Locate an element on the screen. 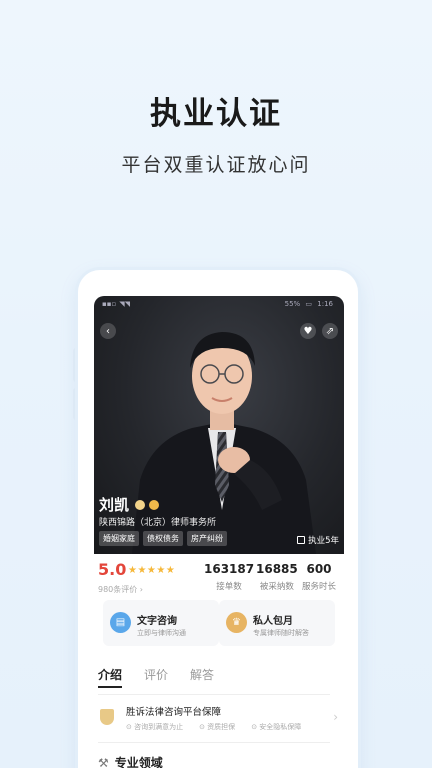  lawyer-tags: 婚姻家庭 债权债务 房产纠纷 is located at coordinates (165, 538).